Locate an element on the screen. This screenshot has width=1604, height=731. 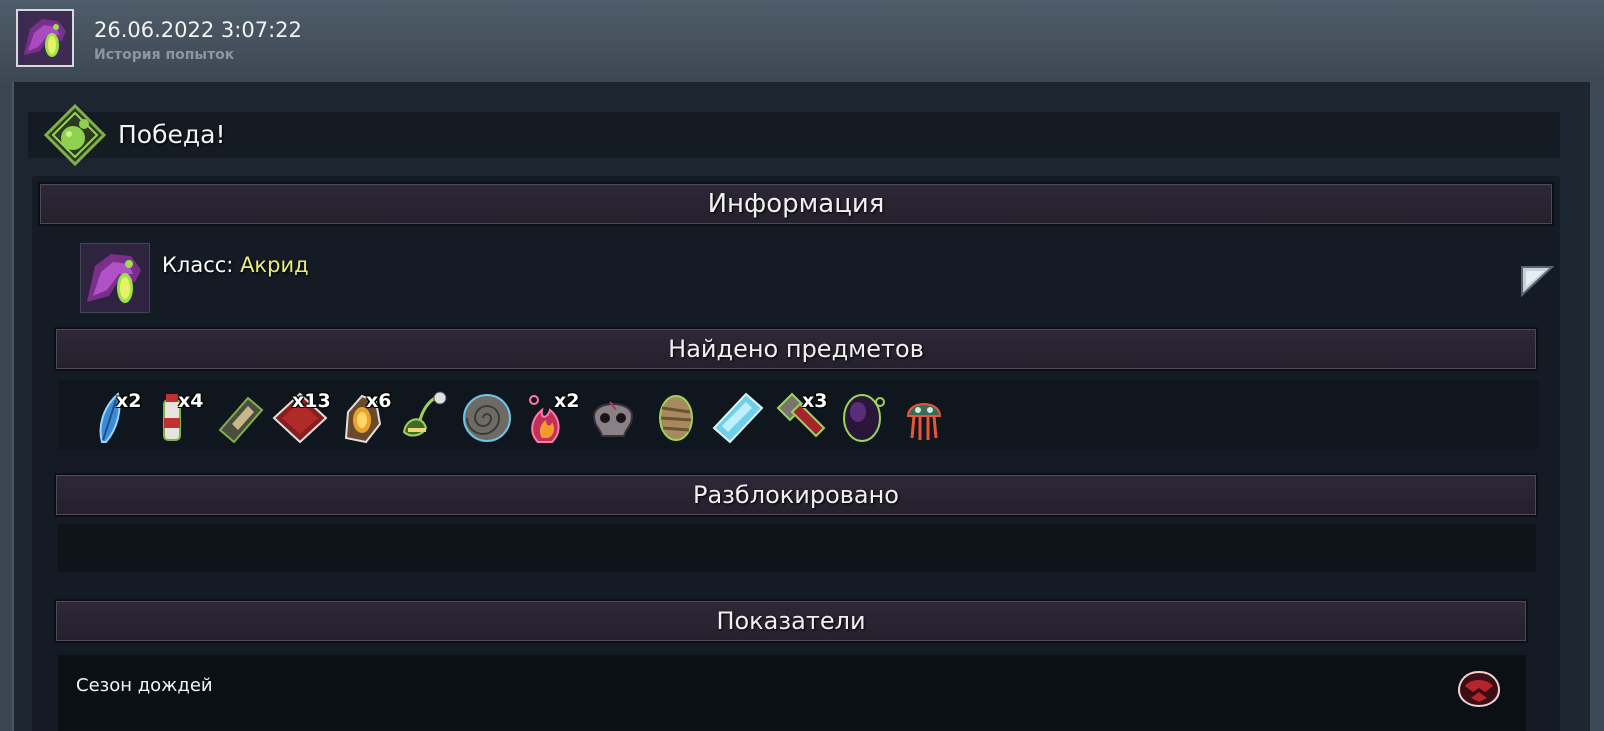
class-avatar is located at coordinates (115, 278).